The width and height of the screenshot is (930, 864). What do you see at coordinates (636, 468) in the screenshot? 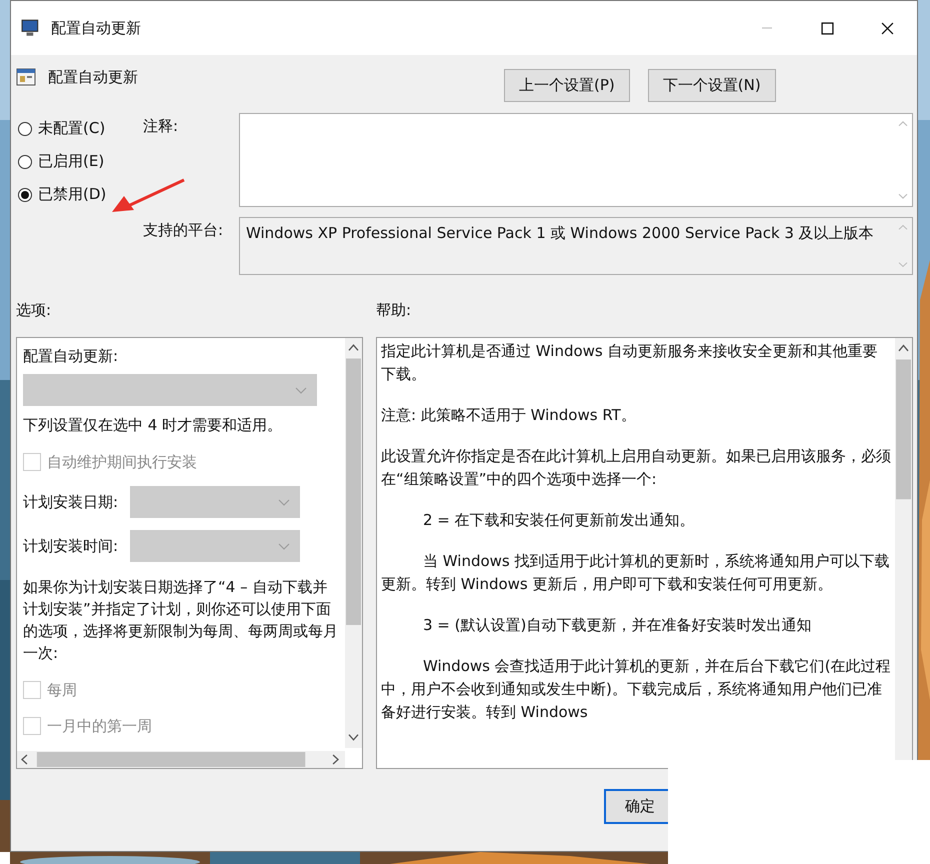
I see `help-paragraph: 此设置允许你指定是否在此计算机上启用自动更新。如果已启用该服务，必须在“组策略设置”中的四个选项中选择一个:` at bounding box center [636, 468].